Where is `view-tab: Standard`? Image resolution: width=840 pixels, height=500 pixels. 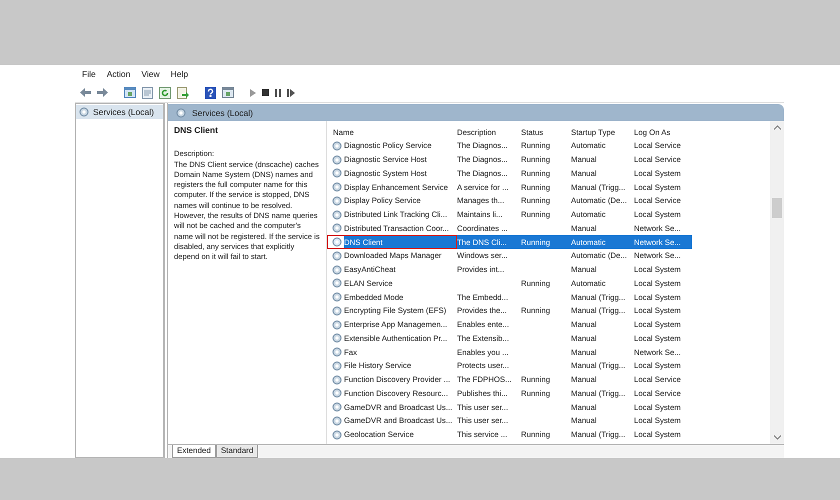 view-tab: Standard is located at coordinates (237, 451).